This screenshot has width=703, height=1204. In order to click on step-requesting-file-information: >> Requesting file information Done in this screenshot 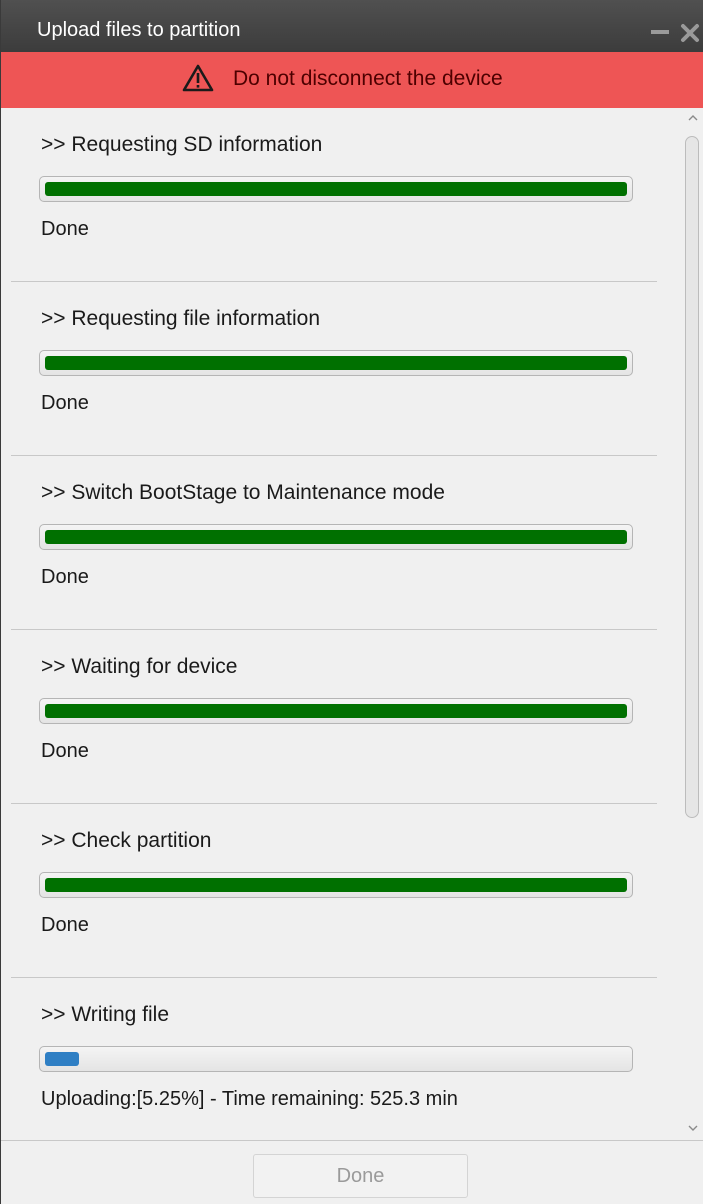, I will do `click(329, 369)`.